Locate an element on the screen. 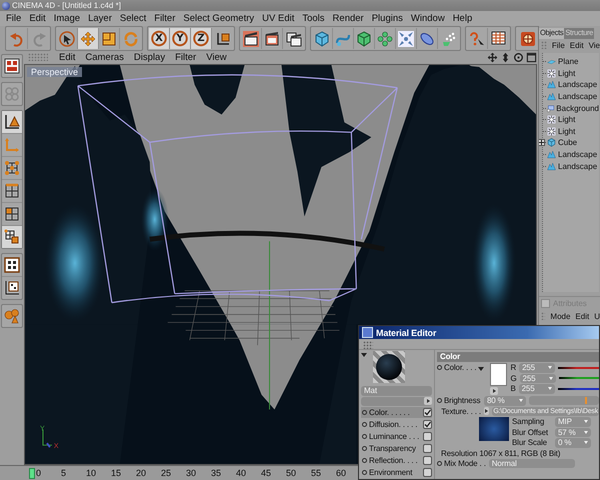 This screenshot has height=480, width=600. cube-icon is located at coordinates (322, 38).